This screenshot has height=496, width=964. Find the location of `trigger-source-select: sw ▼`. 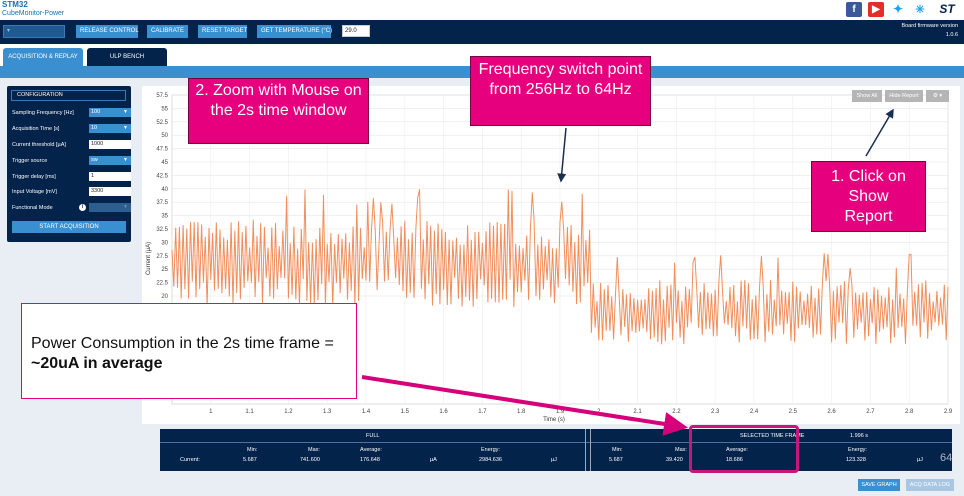

trigger-source-select: sw ▼ is located at coordinates (110, 160).